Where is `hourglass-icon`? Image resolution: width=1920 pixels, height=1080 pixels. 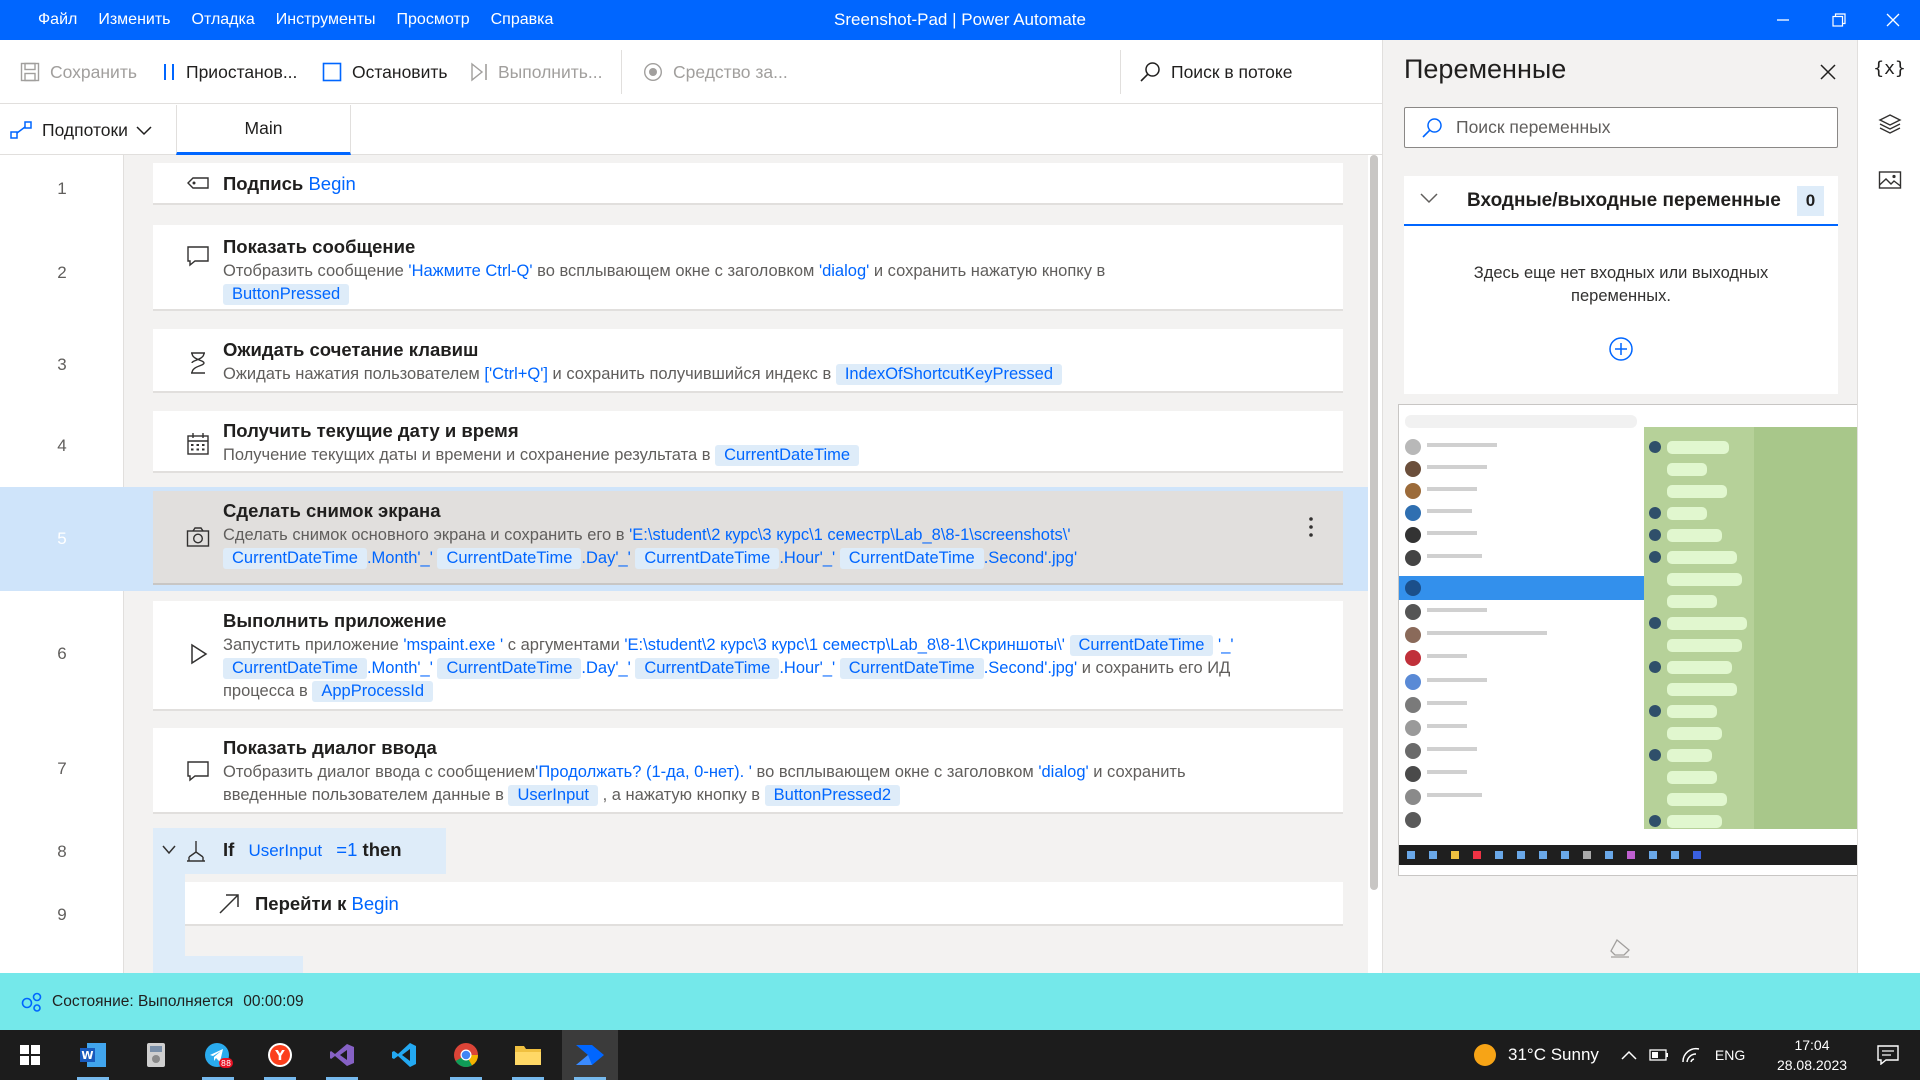
hourglass-icon is located at coordinates (198, 363).